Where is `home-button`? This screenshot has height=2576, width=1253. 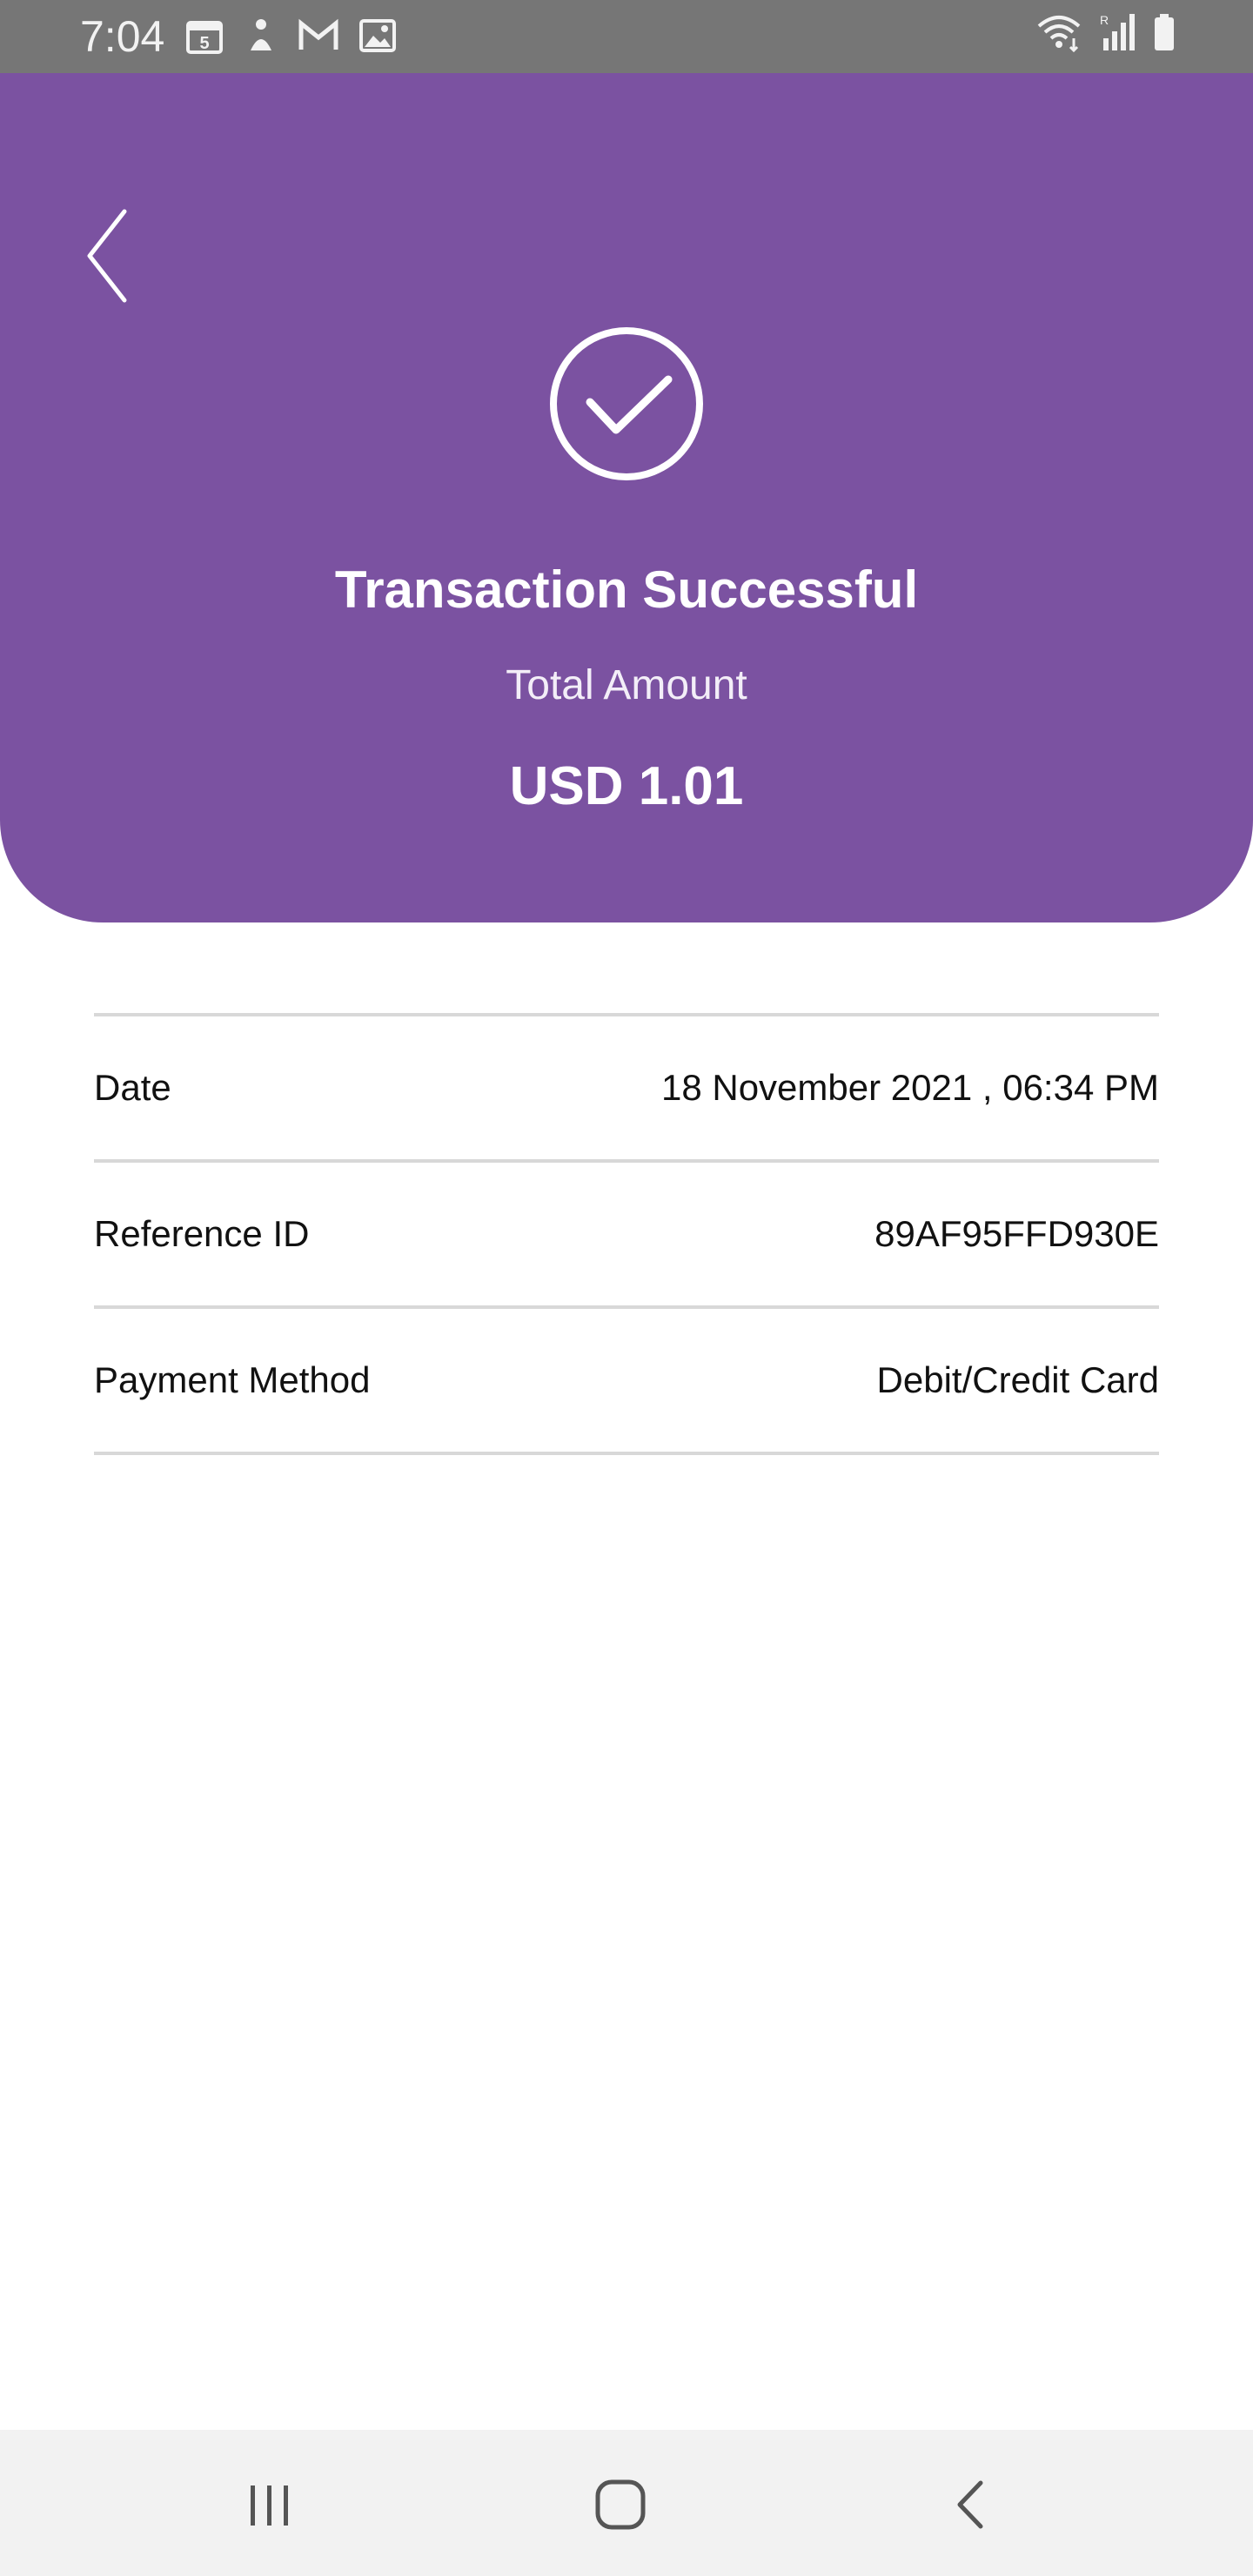 home-button is located at coordinates (621, 2504).